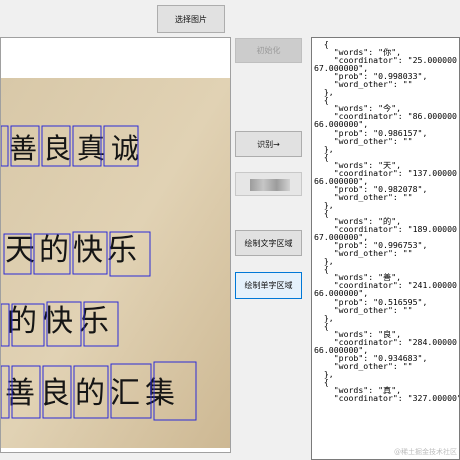 Image resolution: width=460 pixels, height=460 pixels. I want to click on text-line-1: 善良真诚, so click(73, 146).